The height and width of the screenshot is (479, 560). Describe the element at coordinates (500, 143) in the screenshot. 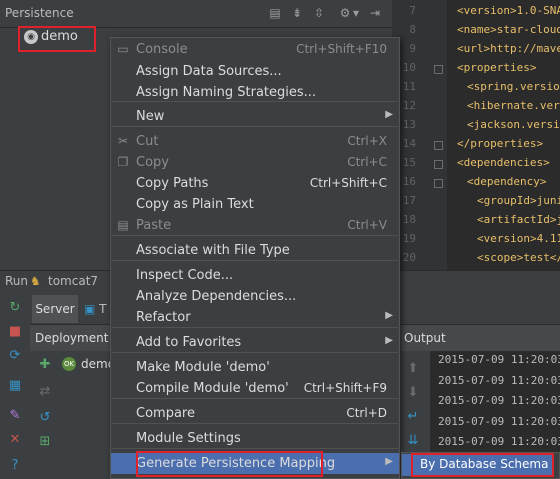

I see `code-line: </properties>` at that location.